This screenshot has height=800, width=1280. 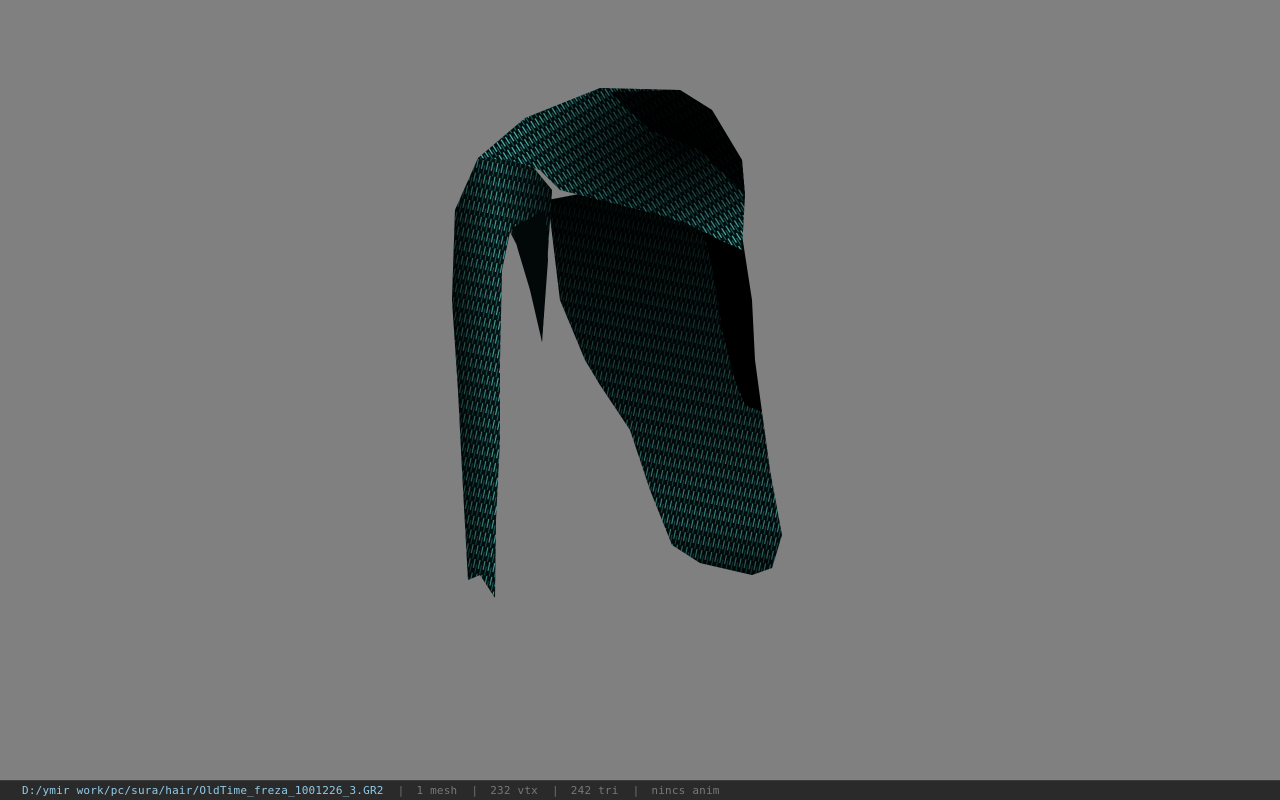 What do you see at coordinates (685, 790) in the screenshot?
I see `animation-status: nincs anim` at bounding box center [685, 790].